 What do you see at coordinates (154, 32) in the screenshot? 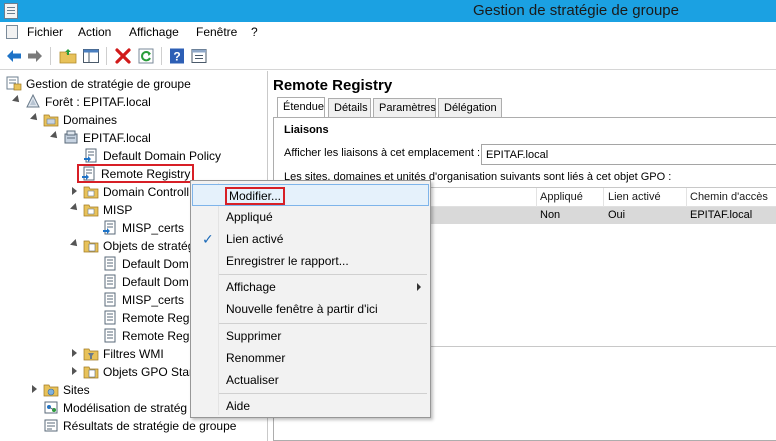
I see `menu-affichage: Affichage` at bounding box center [154, 32].